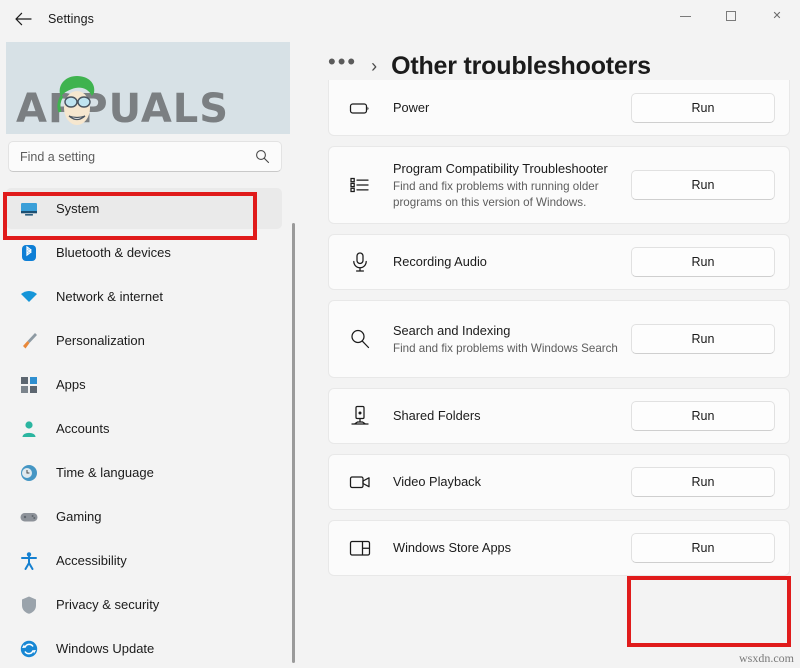  What do you see at coordinates (342, 61) in the screenshot?
I see `breadcrumb-overflow-button: •••` at bounding box center [342, 61].